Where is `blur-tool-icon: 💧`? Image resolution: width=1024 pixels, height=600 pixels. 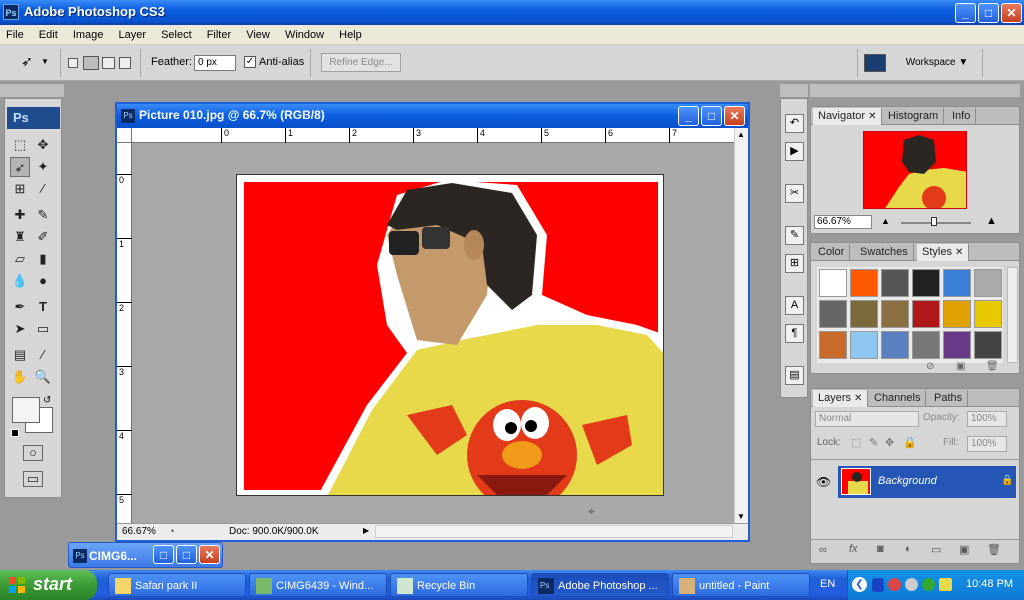 blur-tool-icon: 💧 is located at coordinates (20, 281).